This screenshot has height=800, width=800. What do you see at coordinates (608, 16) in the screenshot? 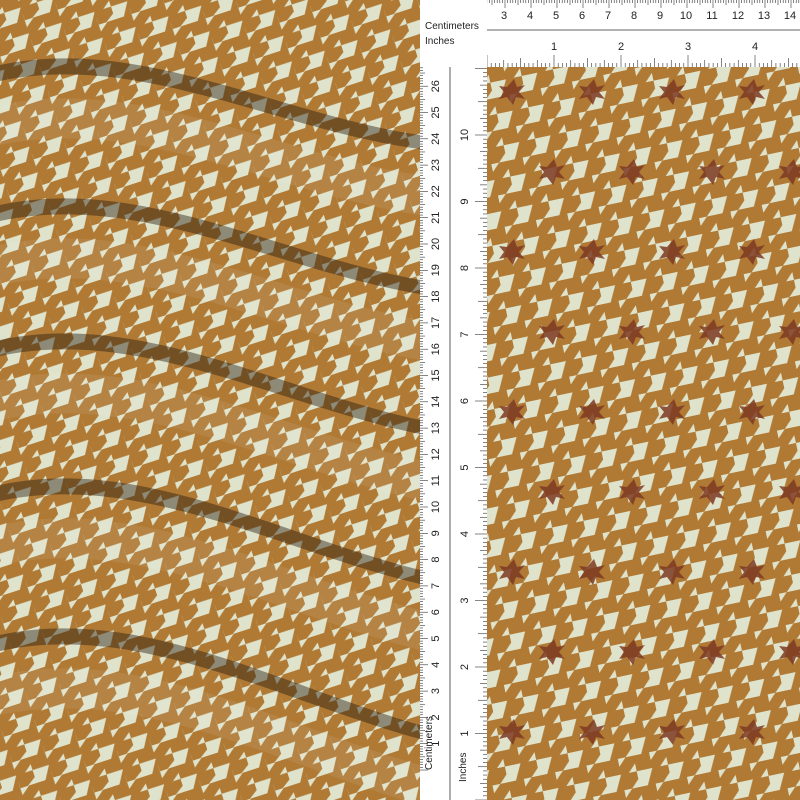
I see `top-cm-number: 7` at bounding box center [608, 16].